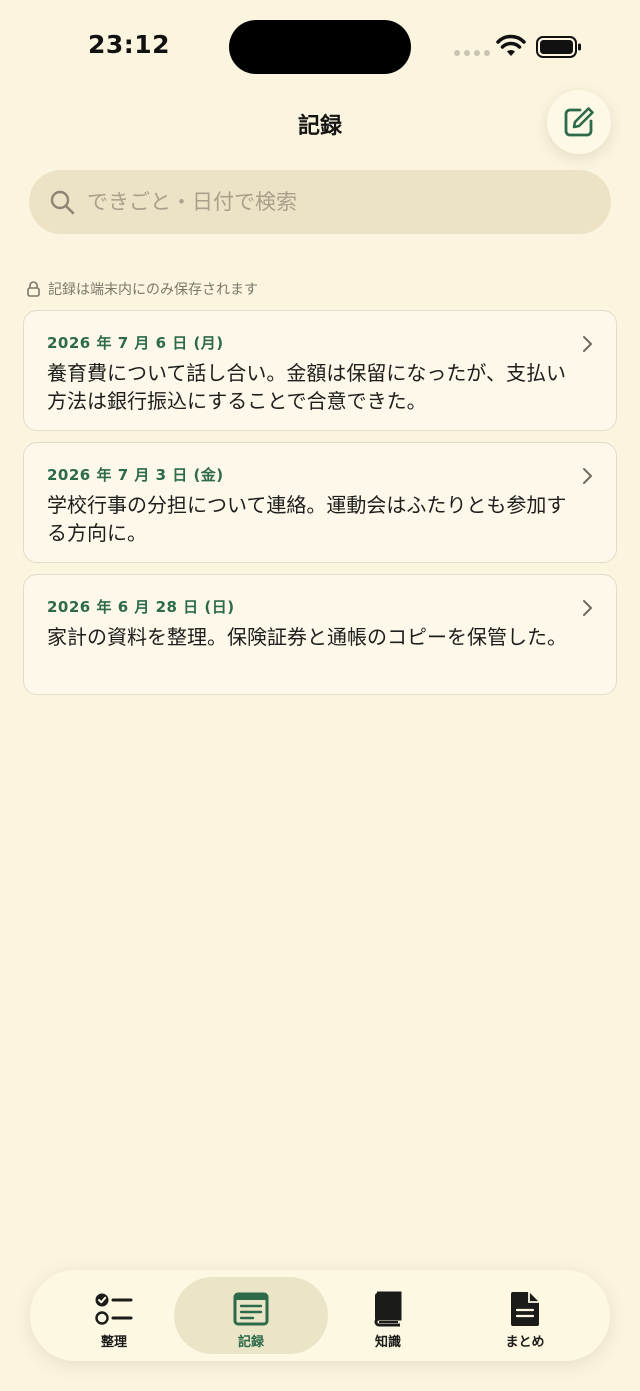 This screenshot has height=1391, width=640. I want to click on tab-bar: 整理 記録 知識 まとめ, so click(320, 1315).